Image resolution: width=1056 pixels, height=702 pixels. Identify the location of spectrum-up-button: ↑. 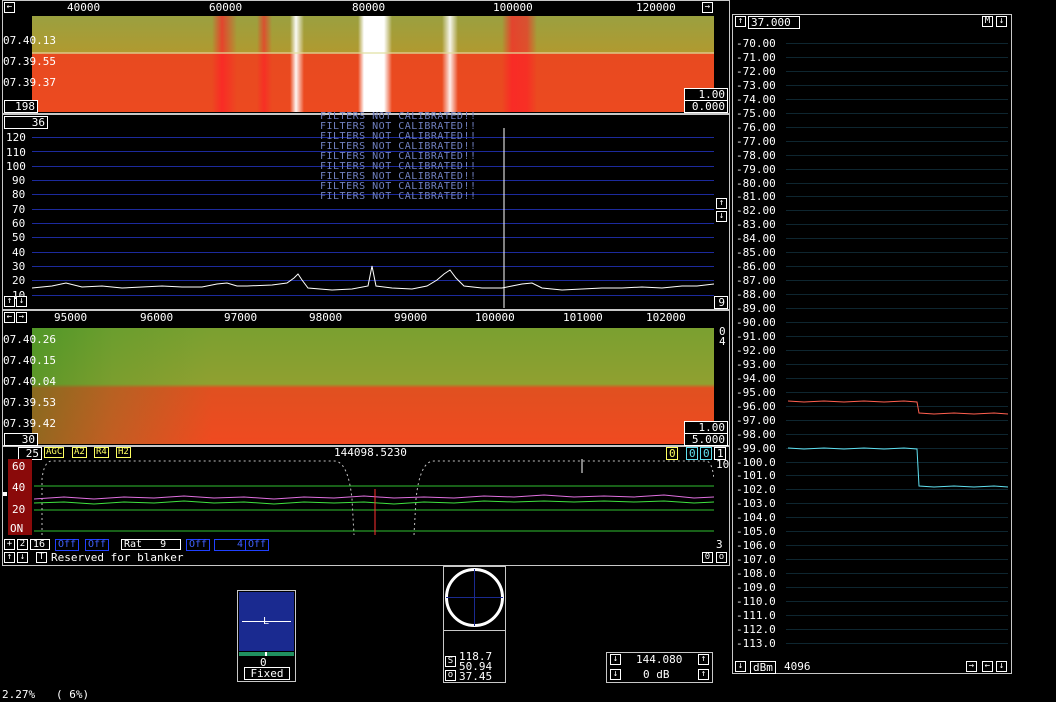
(9, 301).